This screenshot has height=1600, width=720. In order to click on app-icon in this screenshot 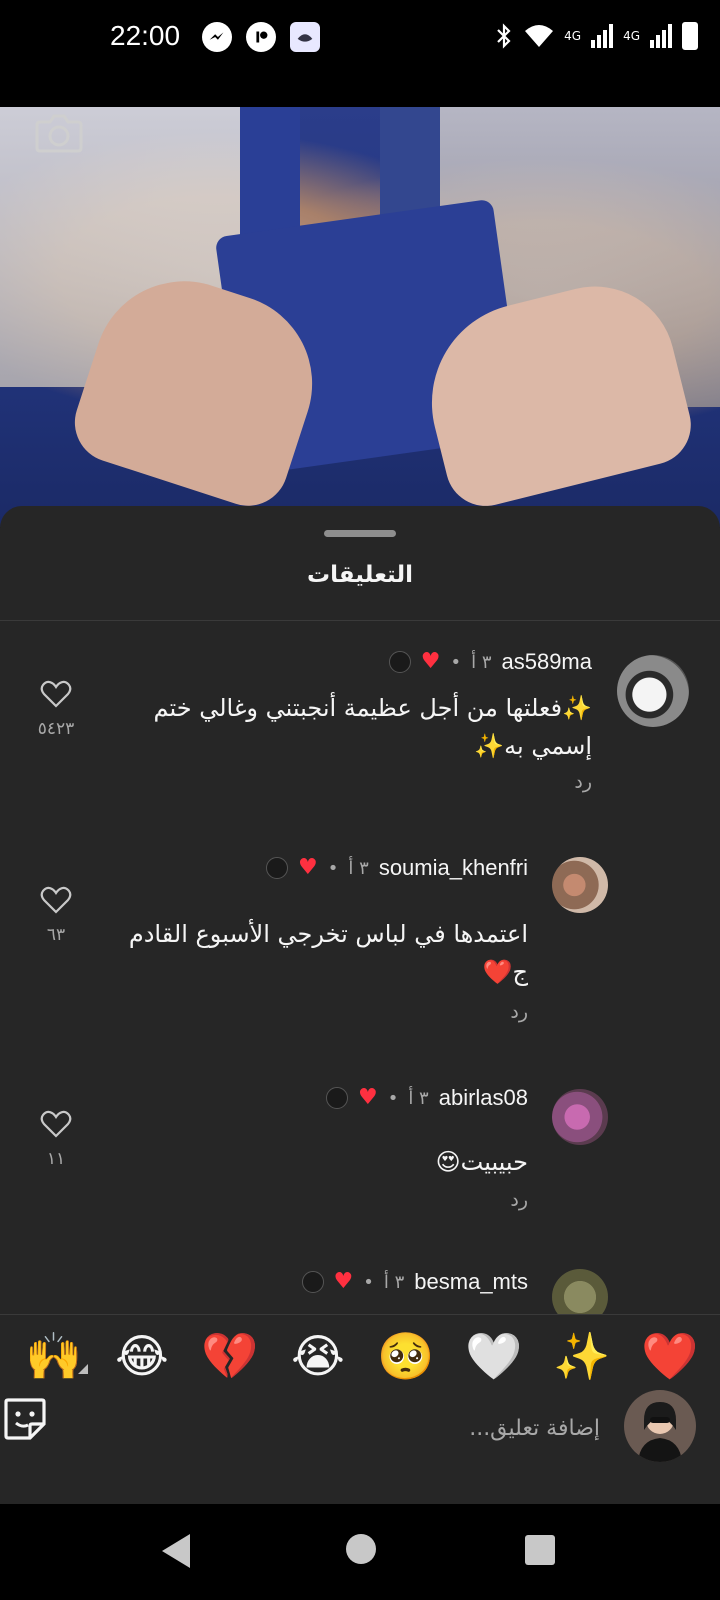, I will do `click(261, 37)`.